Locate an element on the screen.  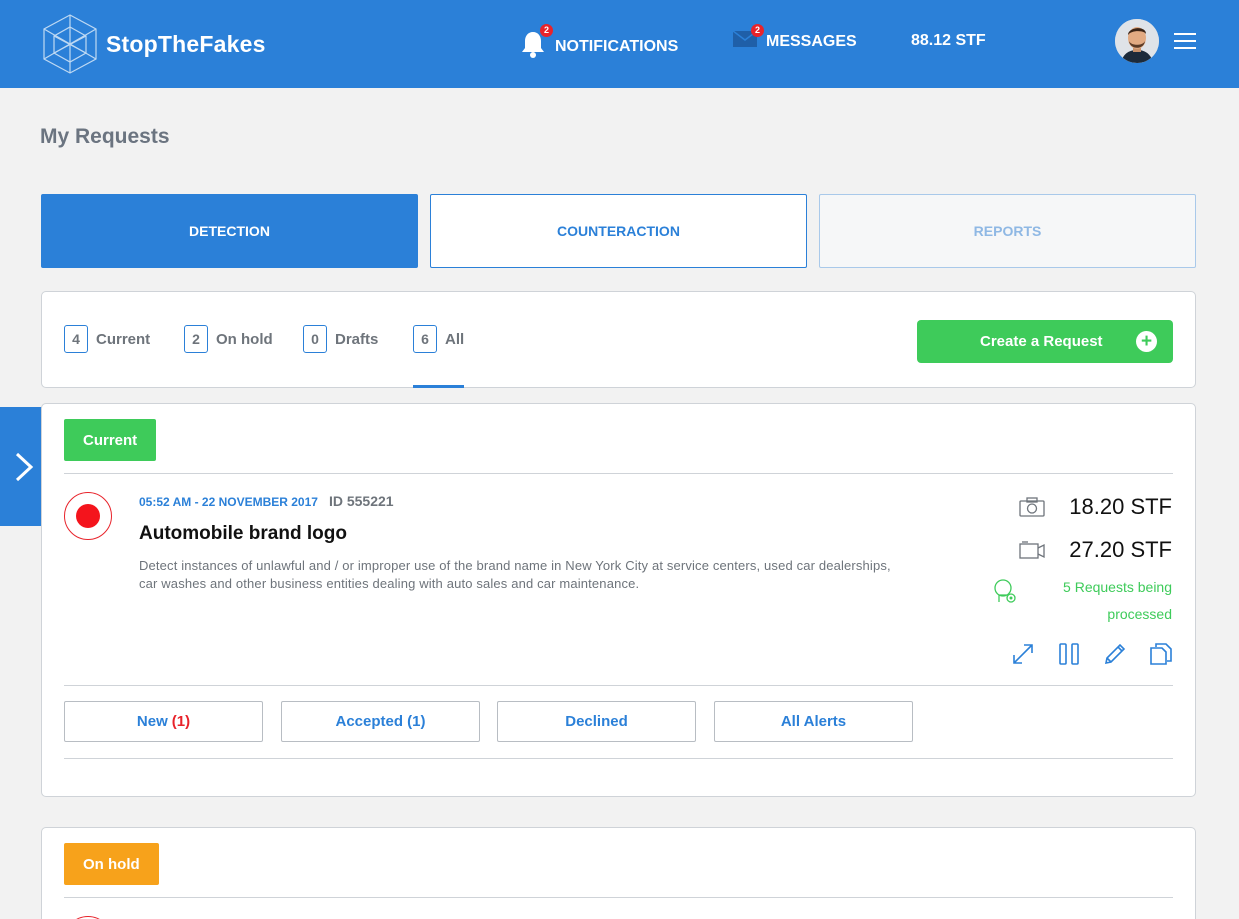
record-status-icon is located at coordinates (88, 516).